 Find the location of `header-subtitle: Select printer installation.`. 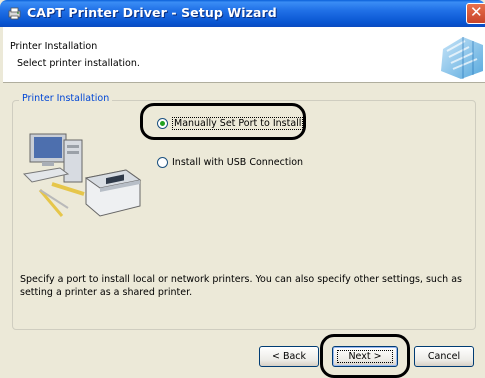

header-subtitle: Select printer installation. is located at coordinates (78, 63).